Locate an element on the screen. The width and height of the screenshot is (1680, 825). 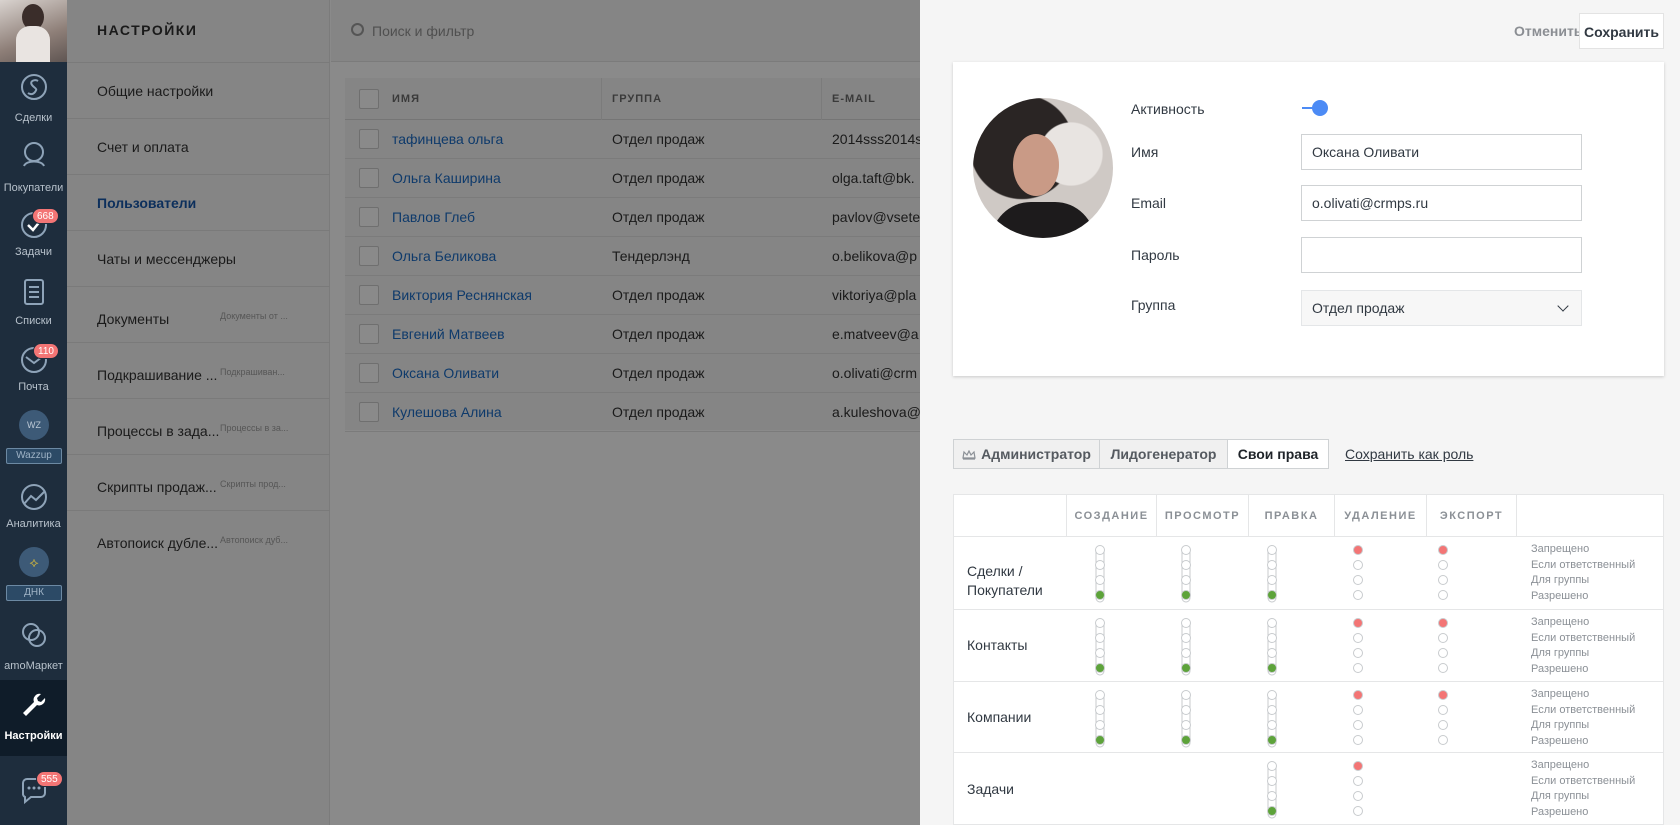
settings-item-billing: Счет и оплата is located at coordinates (198, 146).